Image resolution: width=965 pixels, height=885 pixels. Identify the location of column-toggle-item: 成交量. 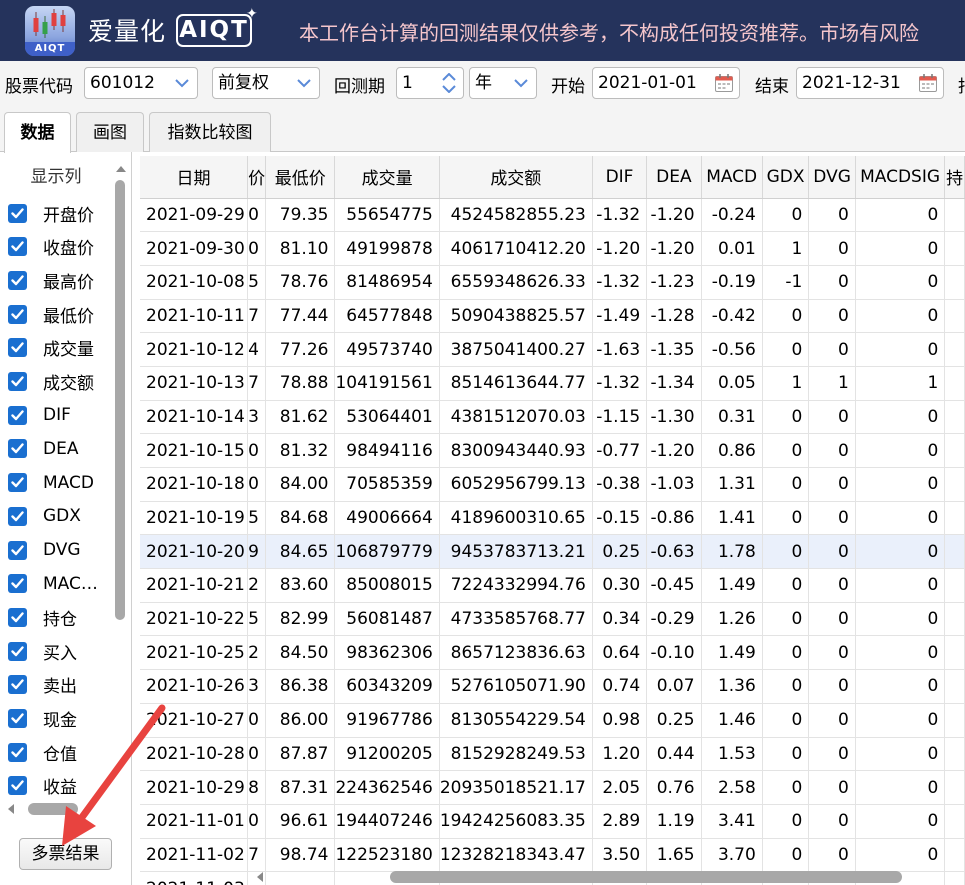
(51, 348).